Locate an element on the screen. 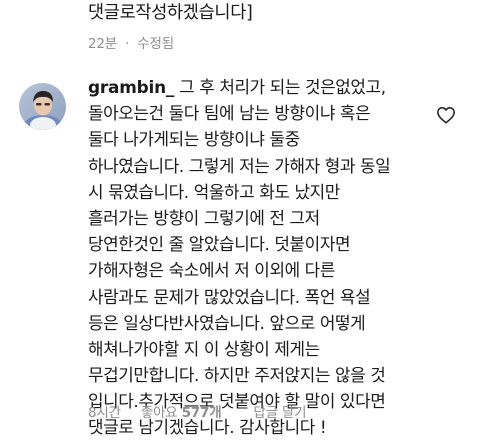 This screenshot has height=441, width=480. heart-icon is located at coordinates (446, 115).